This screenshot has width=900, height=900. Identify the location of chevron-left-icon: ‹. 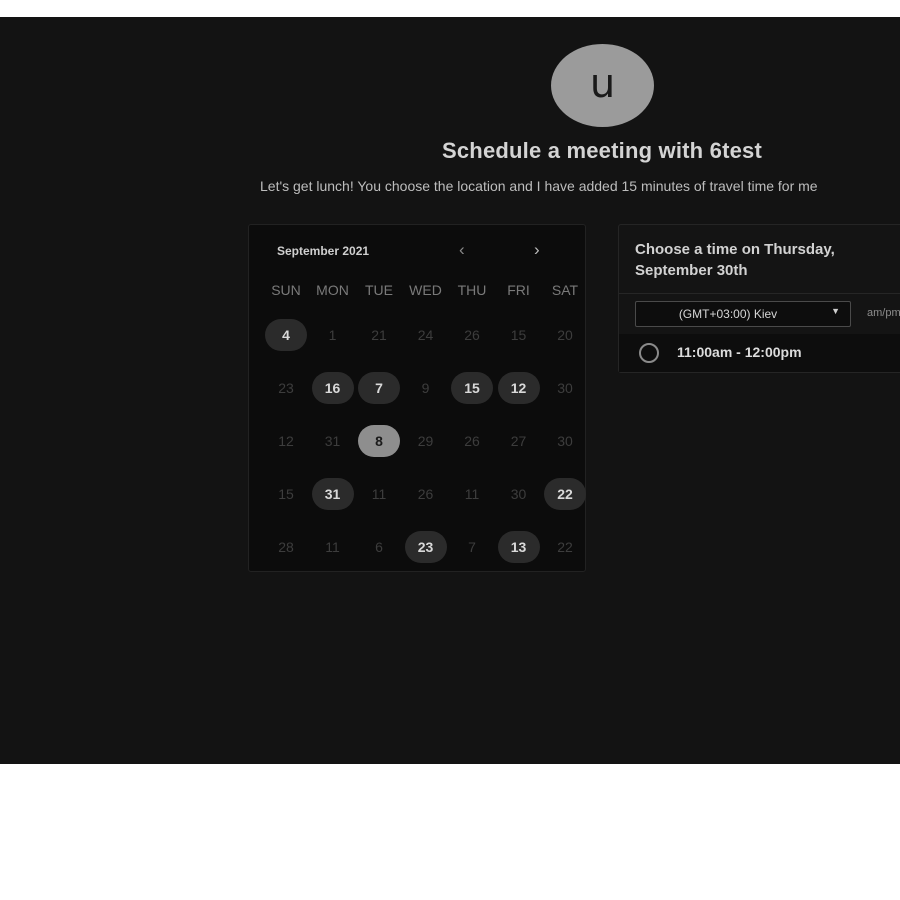
(462, 249).